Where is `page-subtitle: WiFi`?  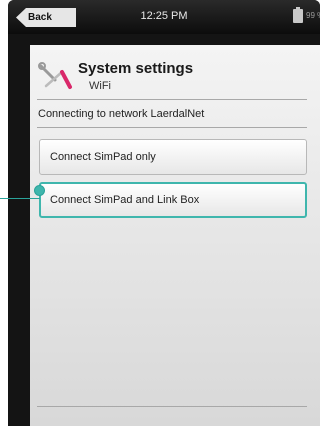
page-subtitle: WiFi is located at coordinates (100, 86).